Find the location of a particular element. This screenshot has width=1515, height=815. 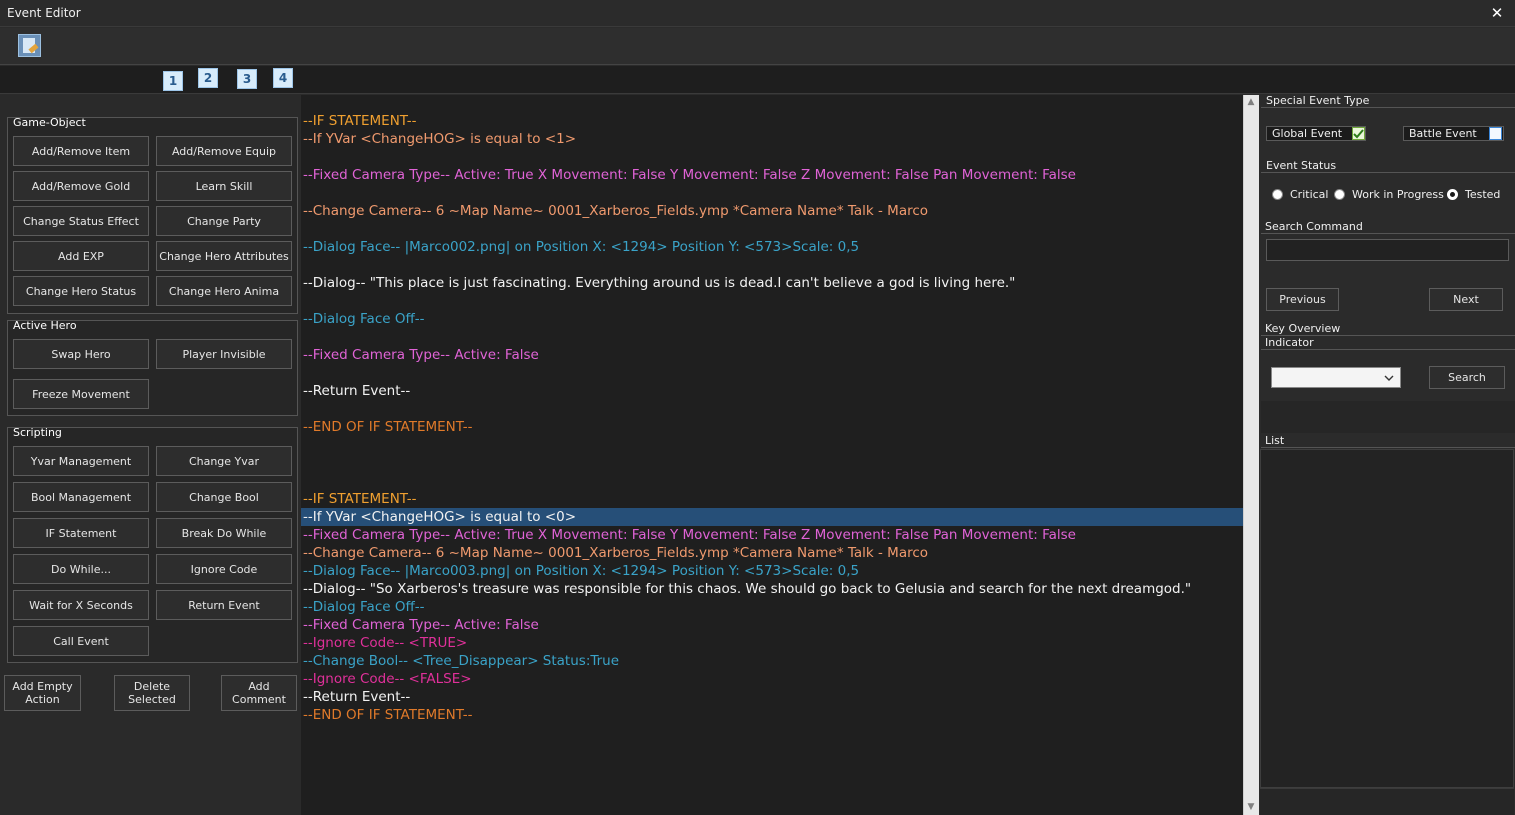

indicator-select is located at coordinates (1336, 377).